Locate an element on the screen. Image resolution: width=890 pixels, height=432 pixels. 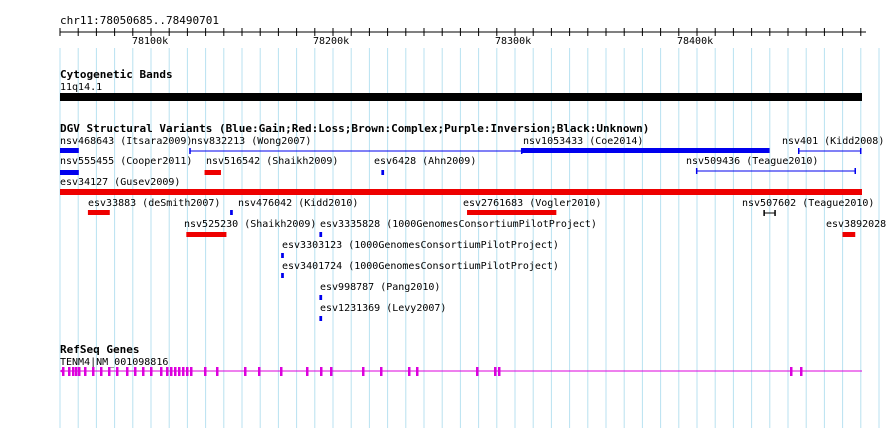
cytoband-track: Cytogenetic Bands 11q14.1 is located at coordinates (461, 84).